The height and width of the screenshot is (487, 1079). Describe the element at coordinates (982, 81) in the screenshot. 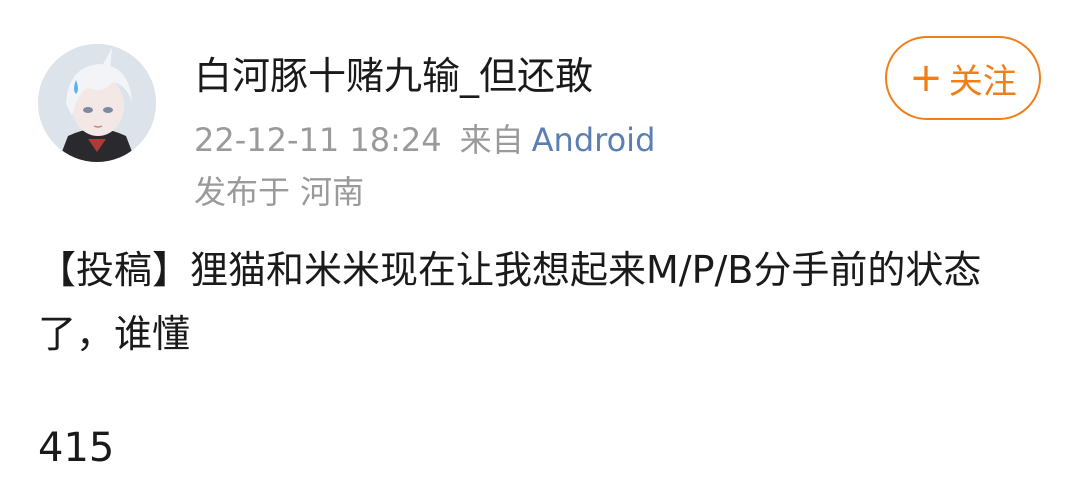

I see `follow-button-label: 关注` at that location.